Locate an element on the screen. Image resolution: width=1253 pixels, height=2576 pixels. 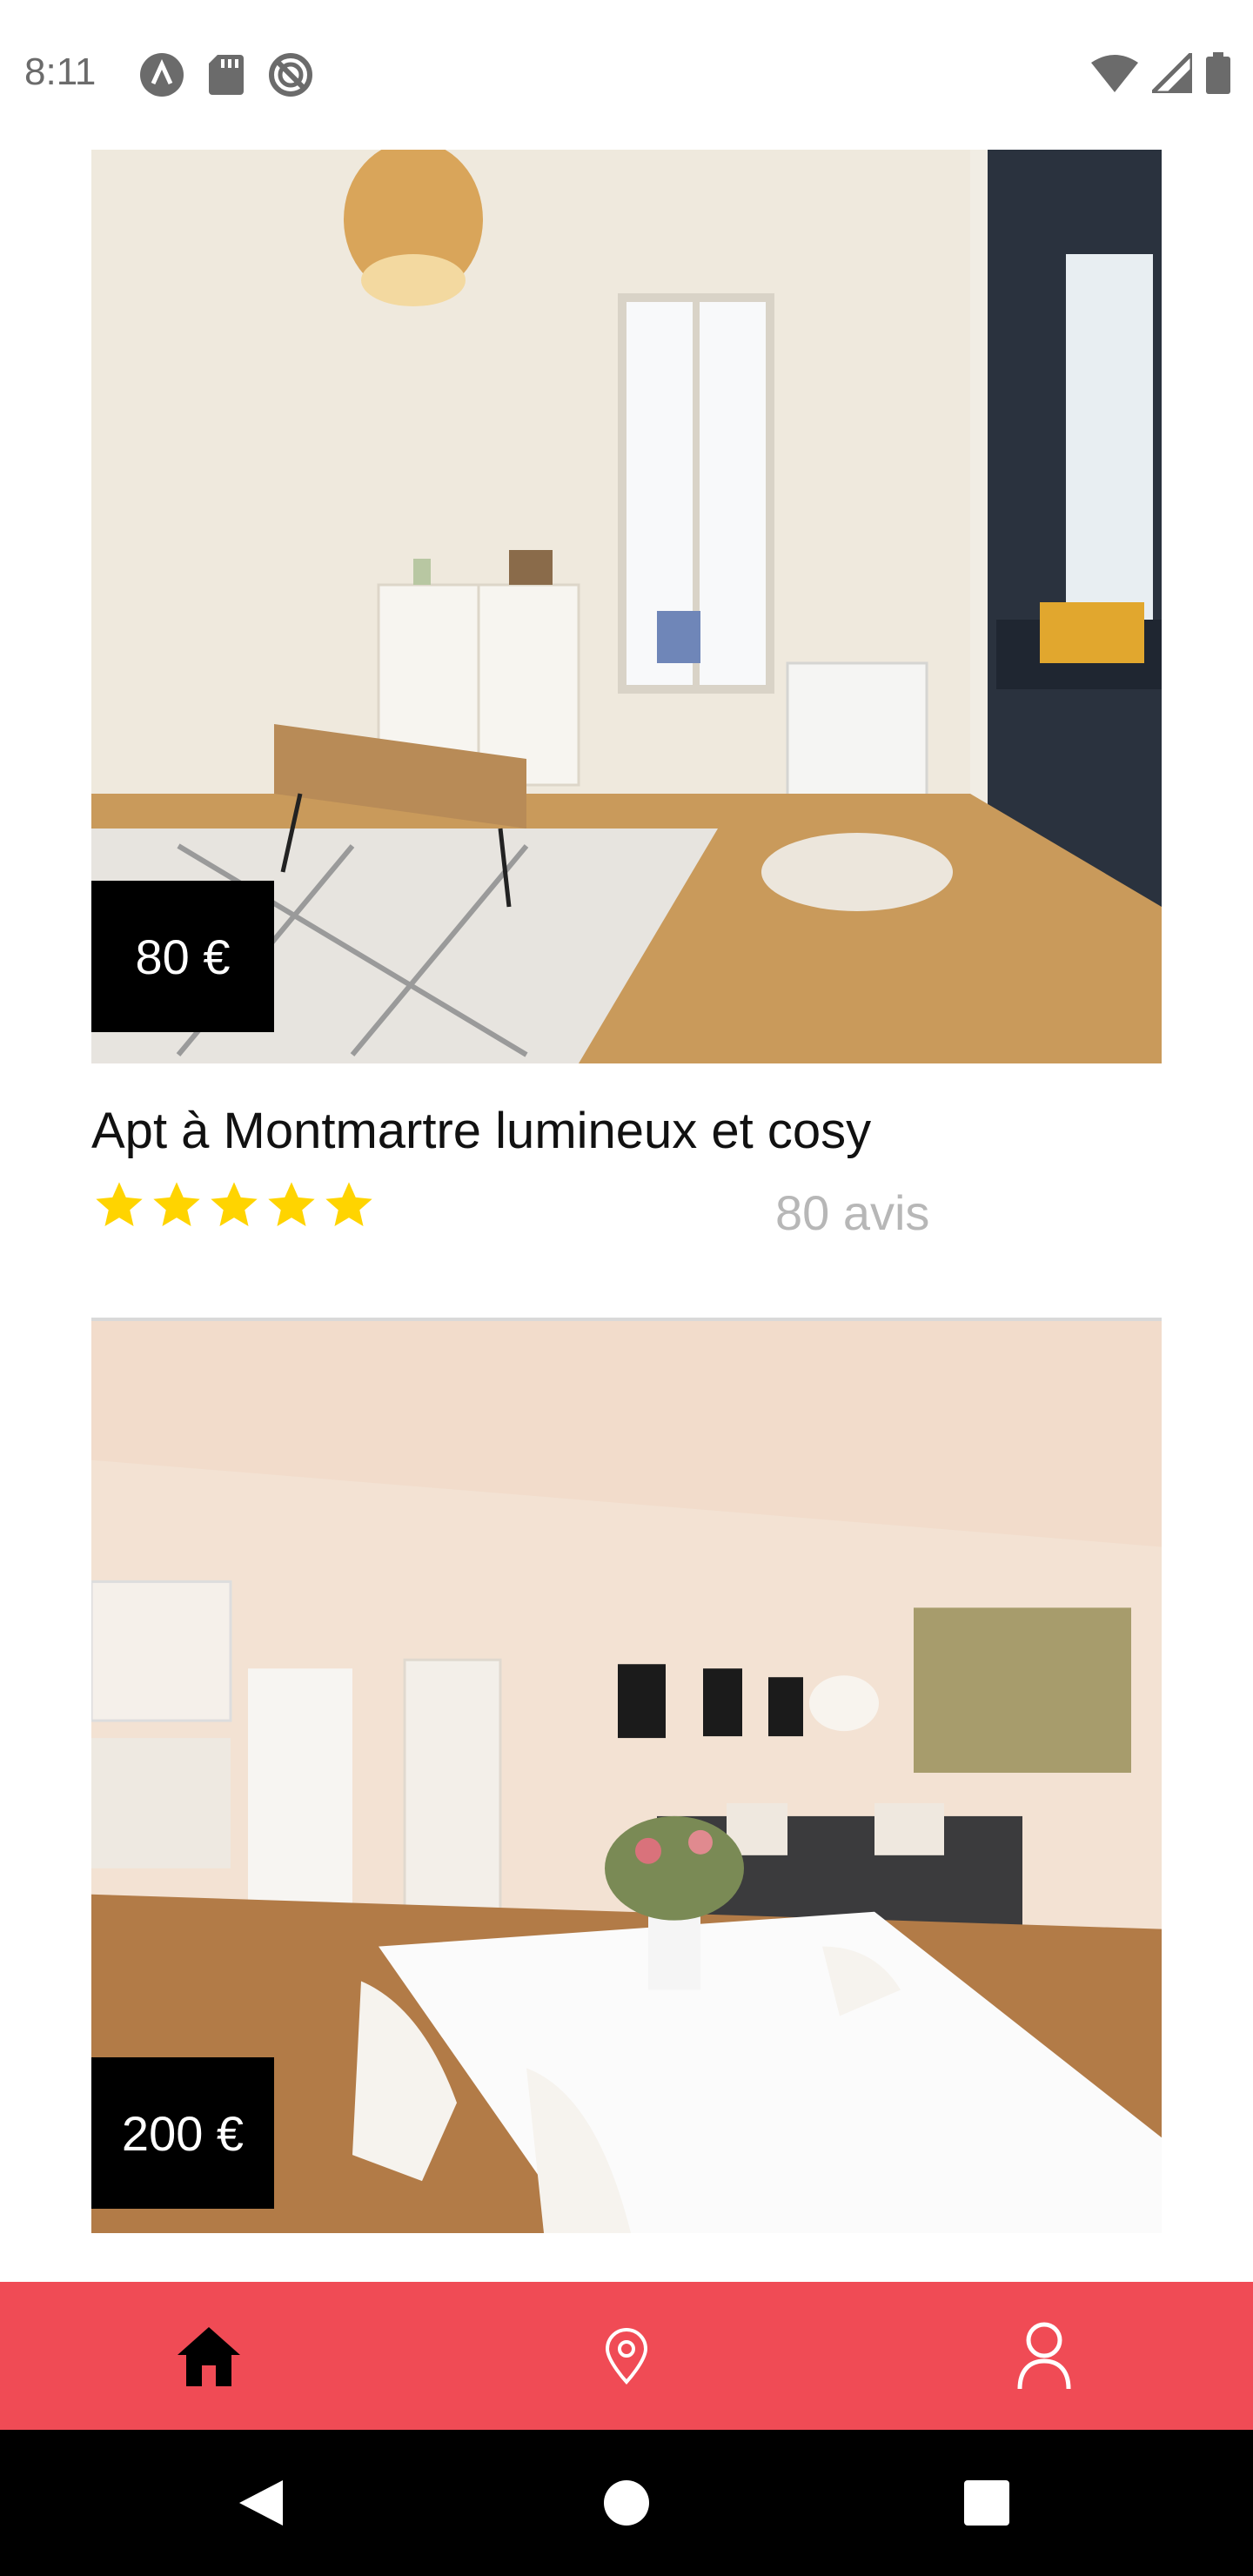
listing-meta: 80 avis is located at coordinates (626, 1216).